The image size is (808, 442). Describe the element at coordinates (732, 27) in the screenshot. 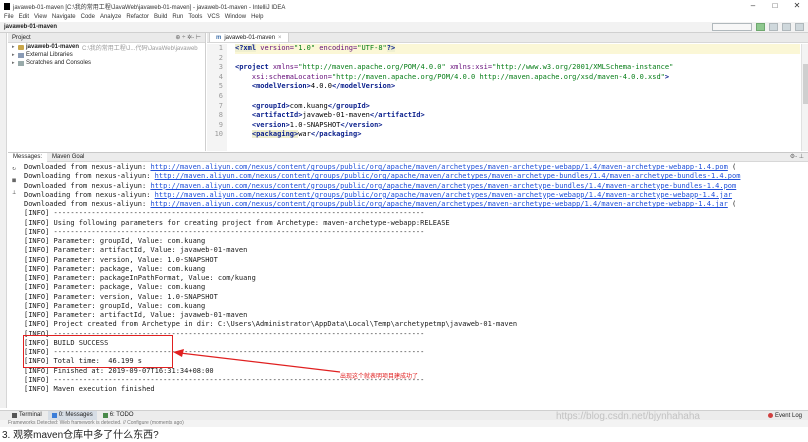

I see `run-config-dropdown` at that location.